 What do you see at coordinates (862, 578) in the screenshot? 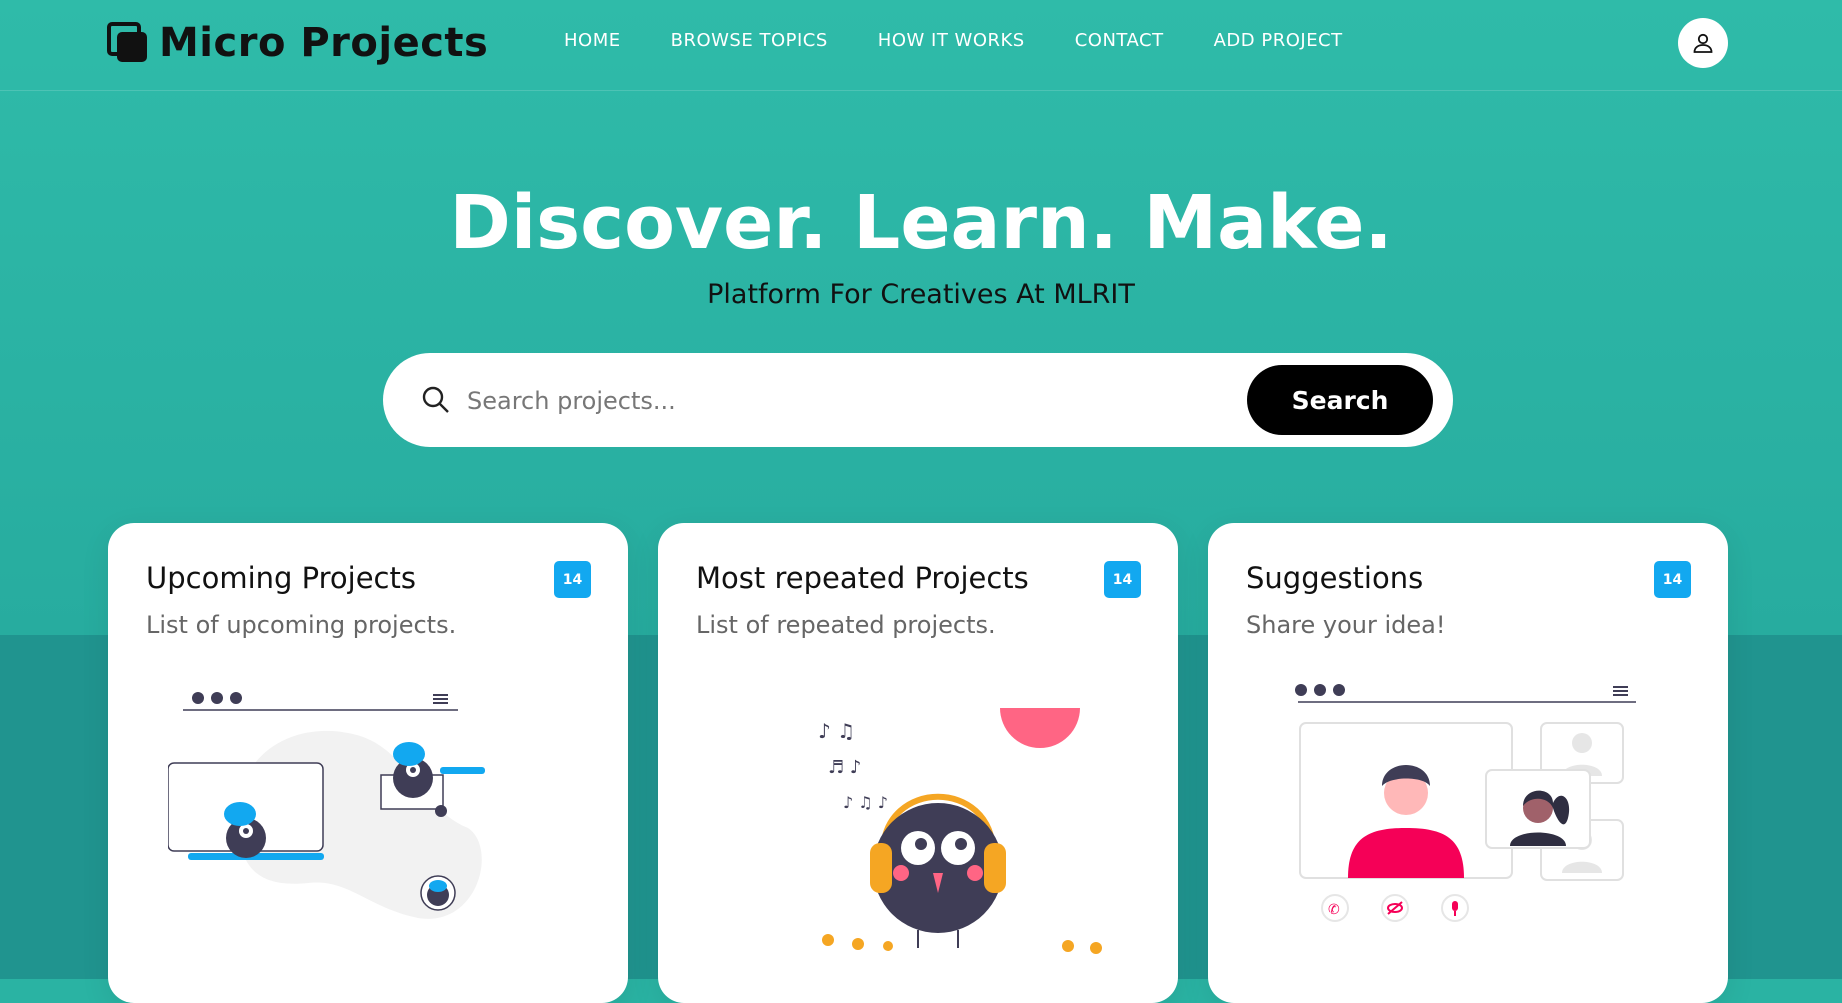
I see `card-title: Most repeated Projects` at bounding box center [862, 578].